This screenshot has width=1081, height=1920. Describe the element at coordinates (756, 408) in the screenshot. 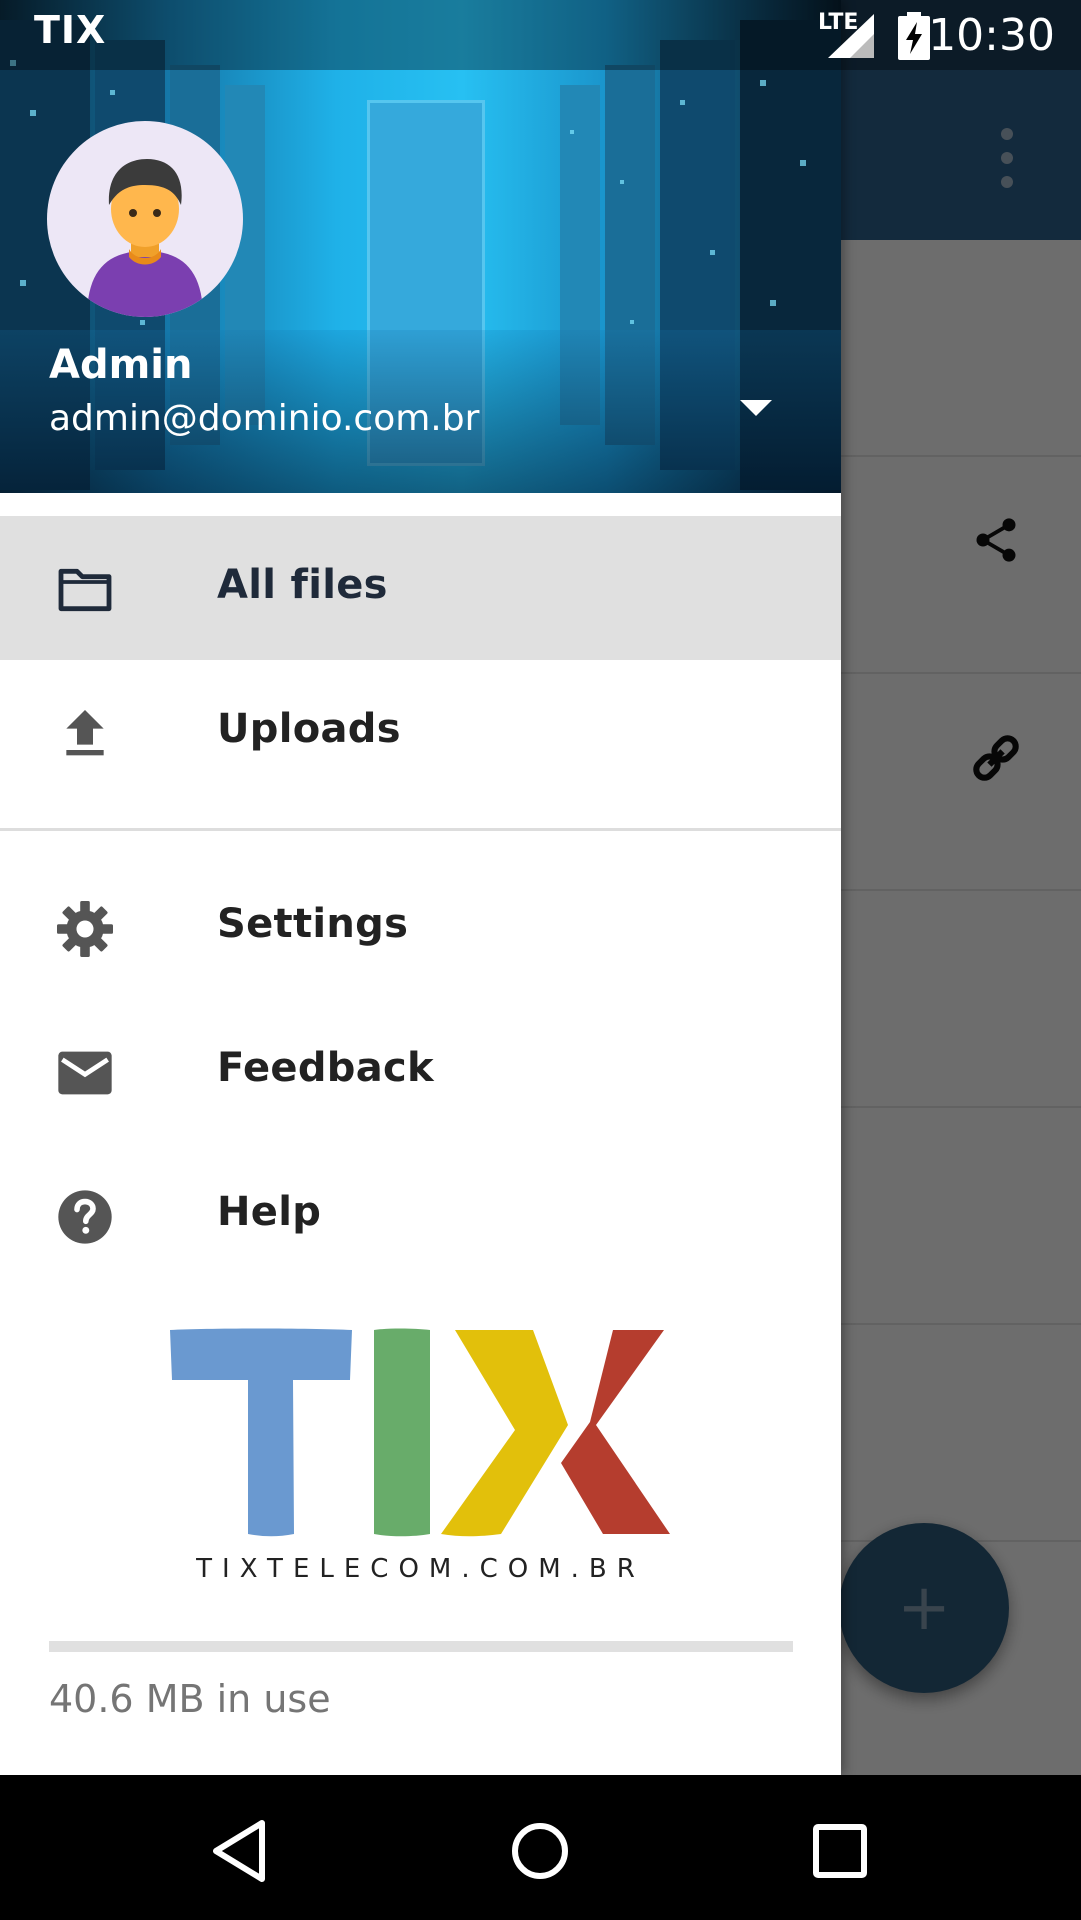

I see `account-dropdown-icon` at that location.